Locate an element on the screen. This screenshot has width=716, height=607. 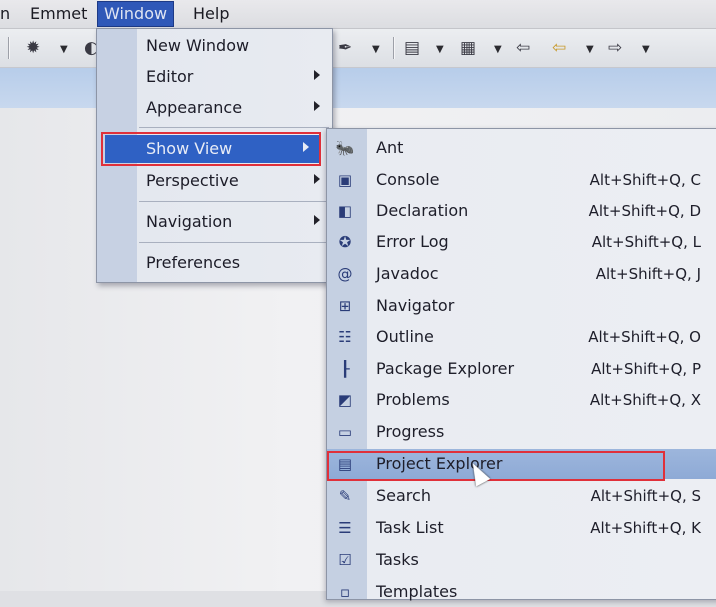
show-view-item-label: Search is located at coordinates (403, 495).